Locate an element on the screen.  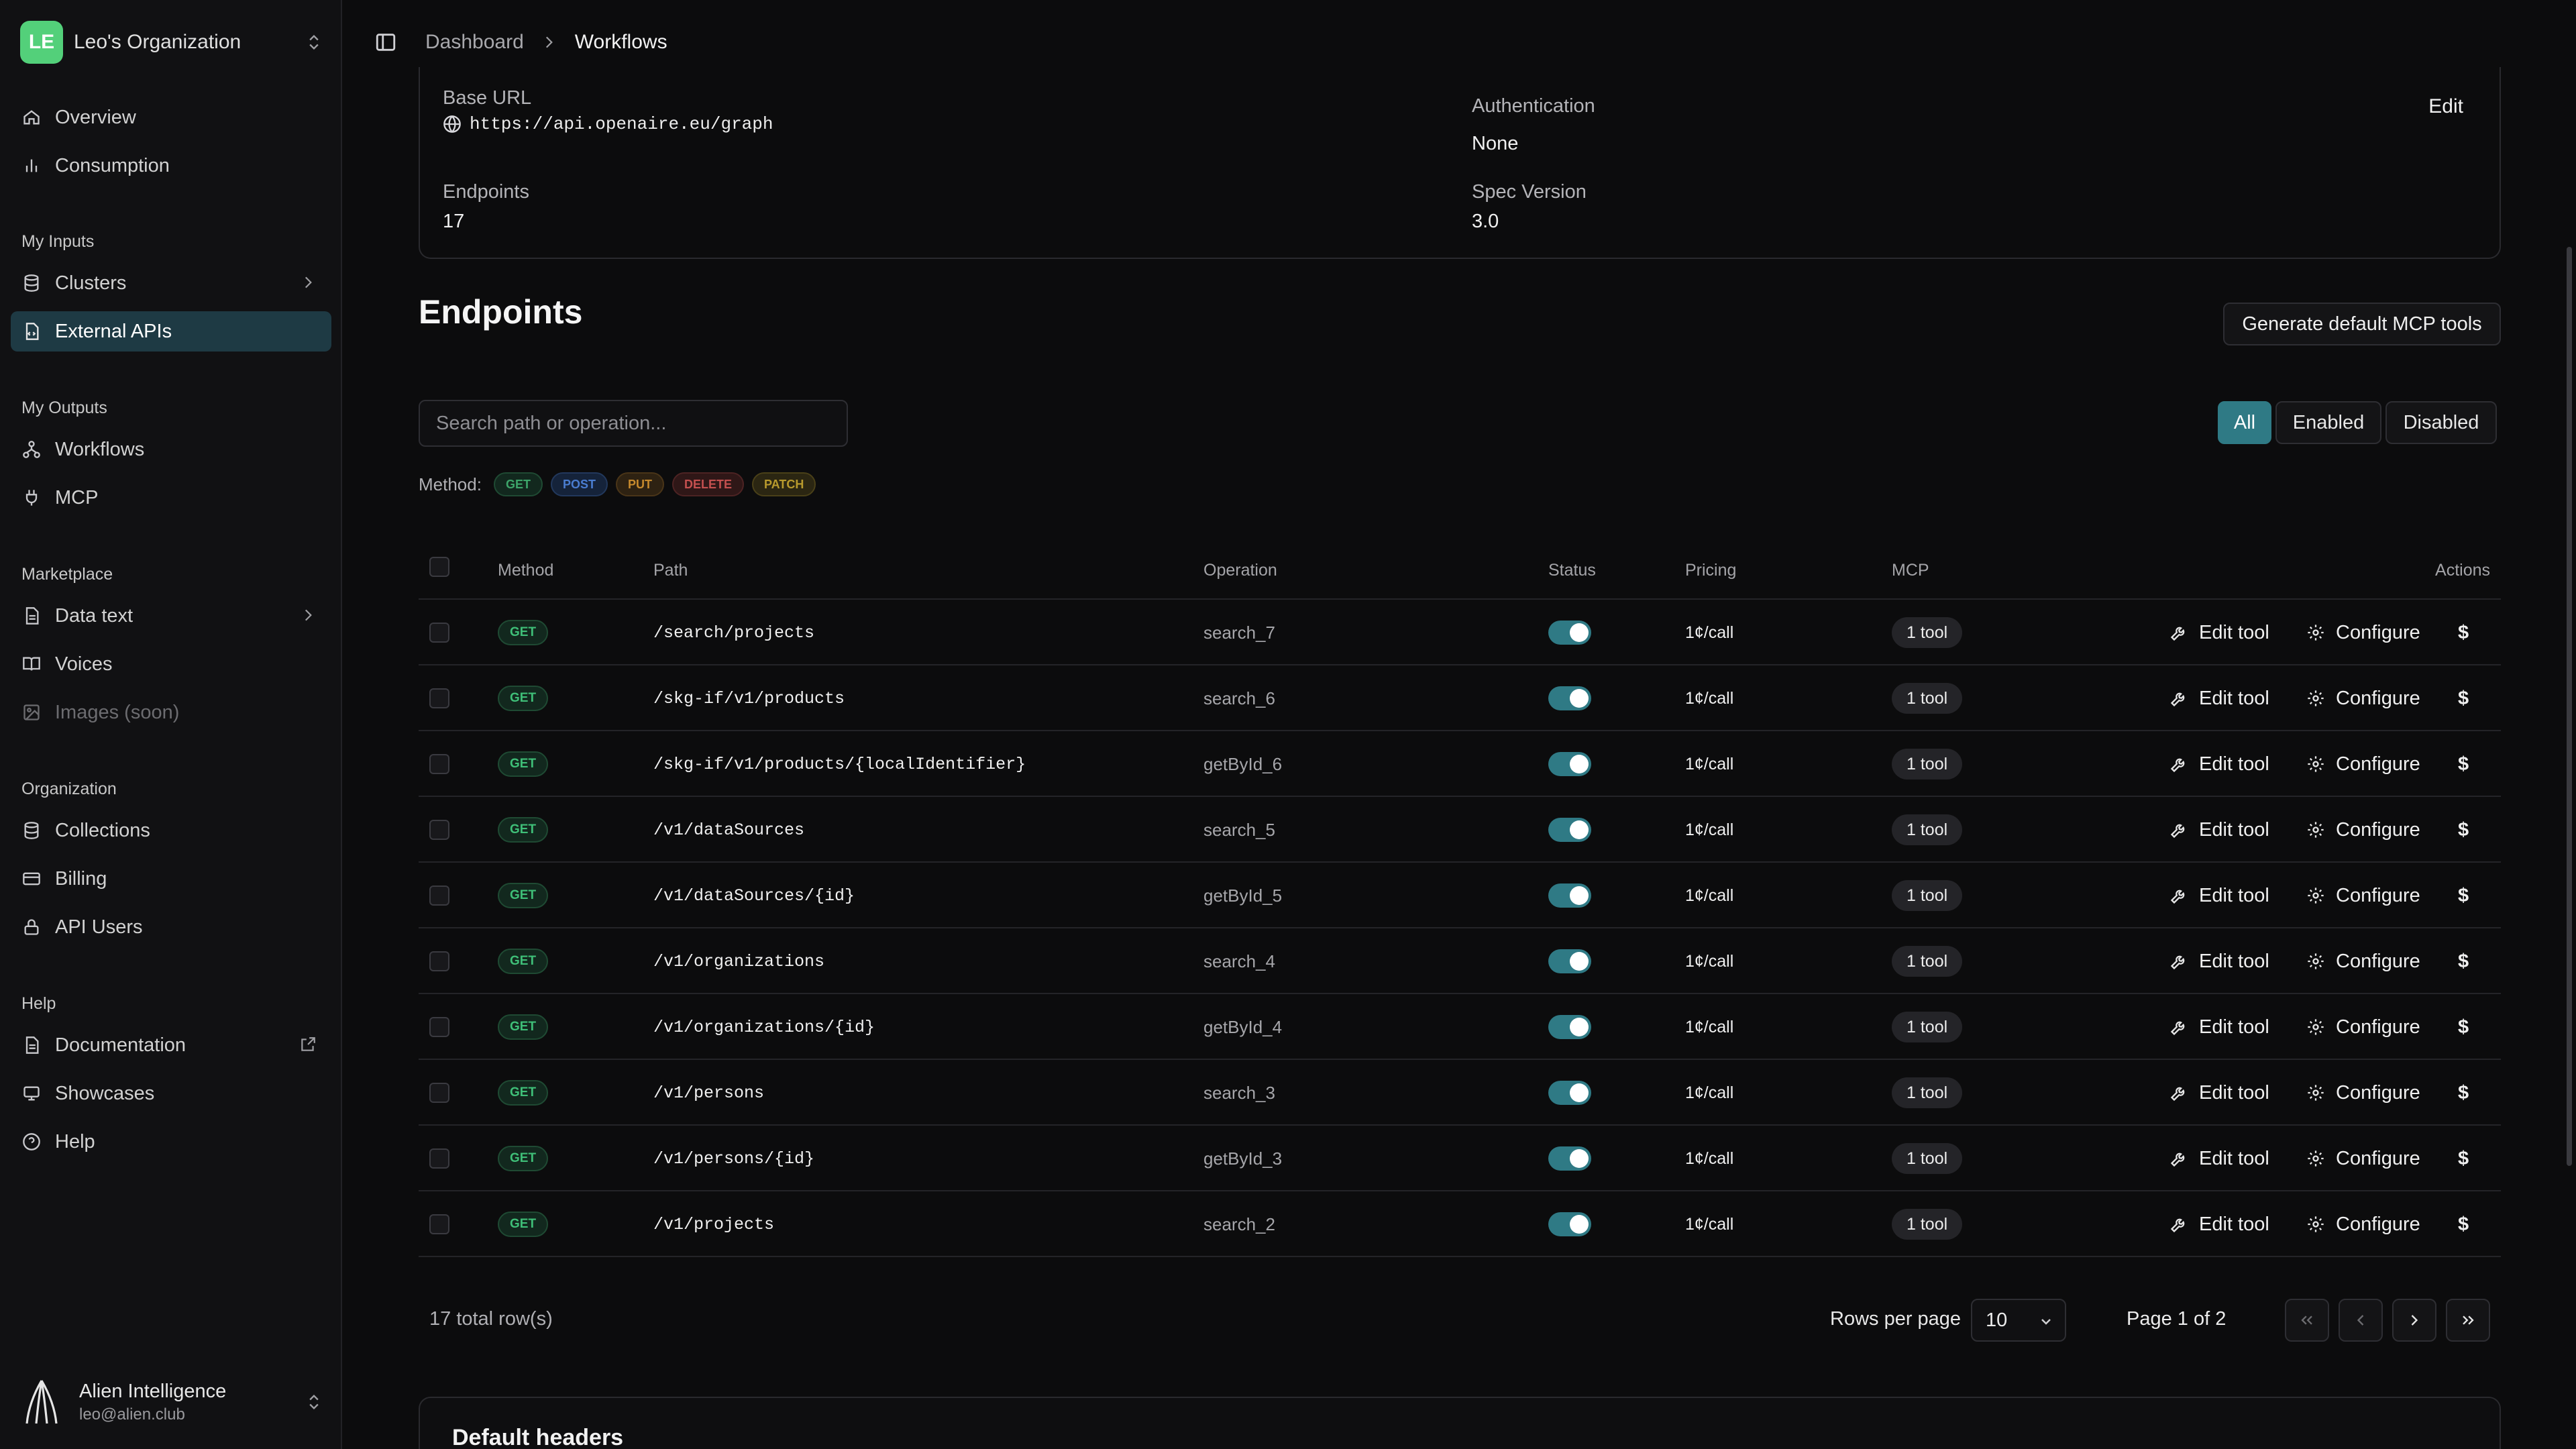
method-chip-get: GET is located at coordinates (518, 484).